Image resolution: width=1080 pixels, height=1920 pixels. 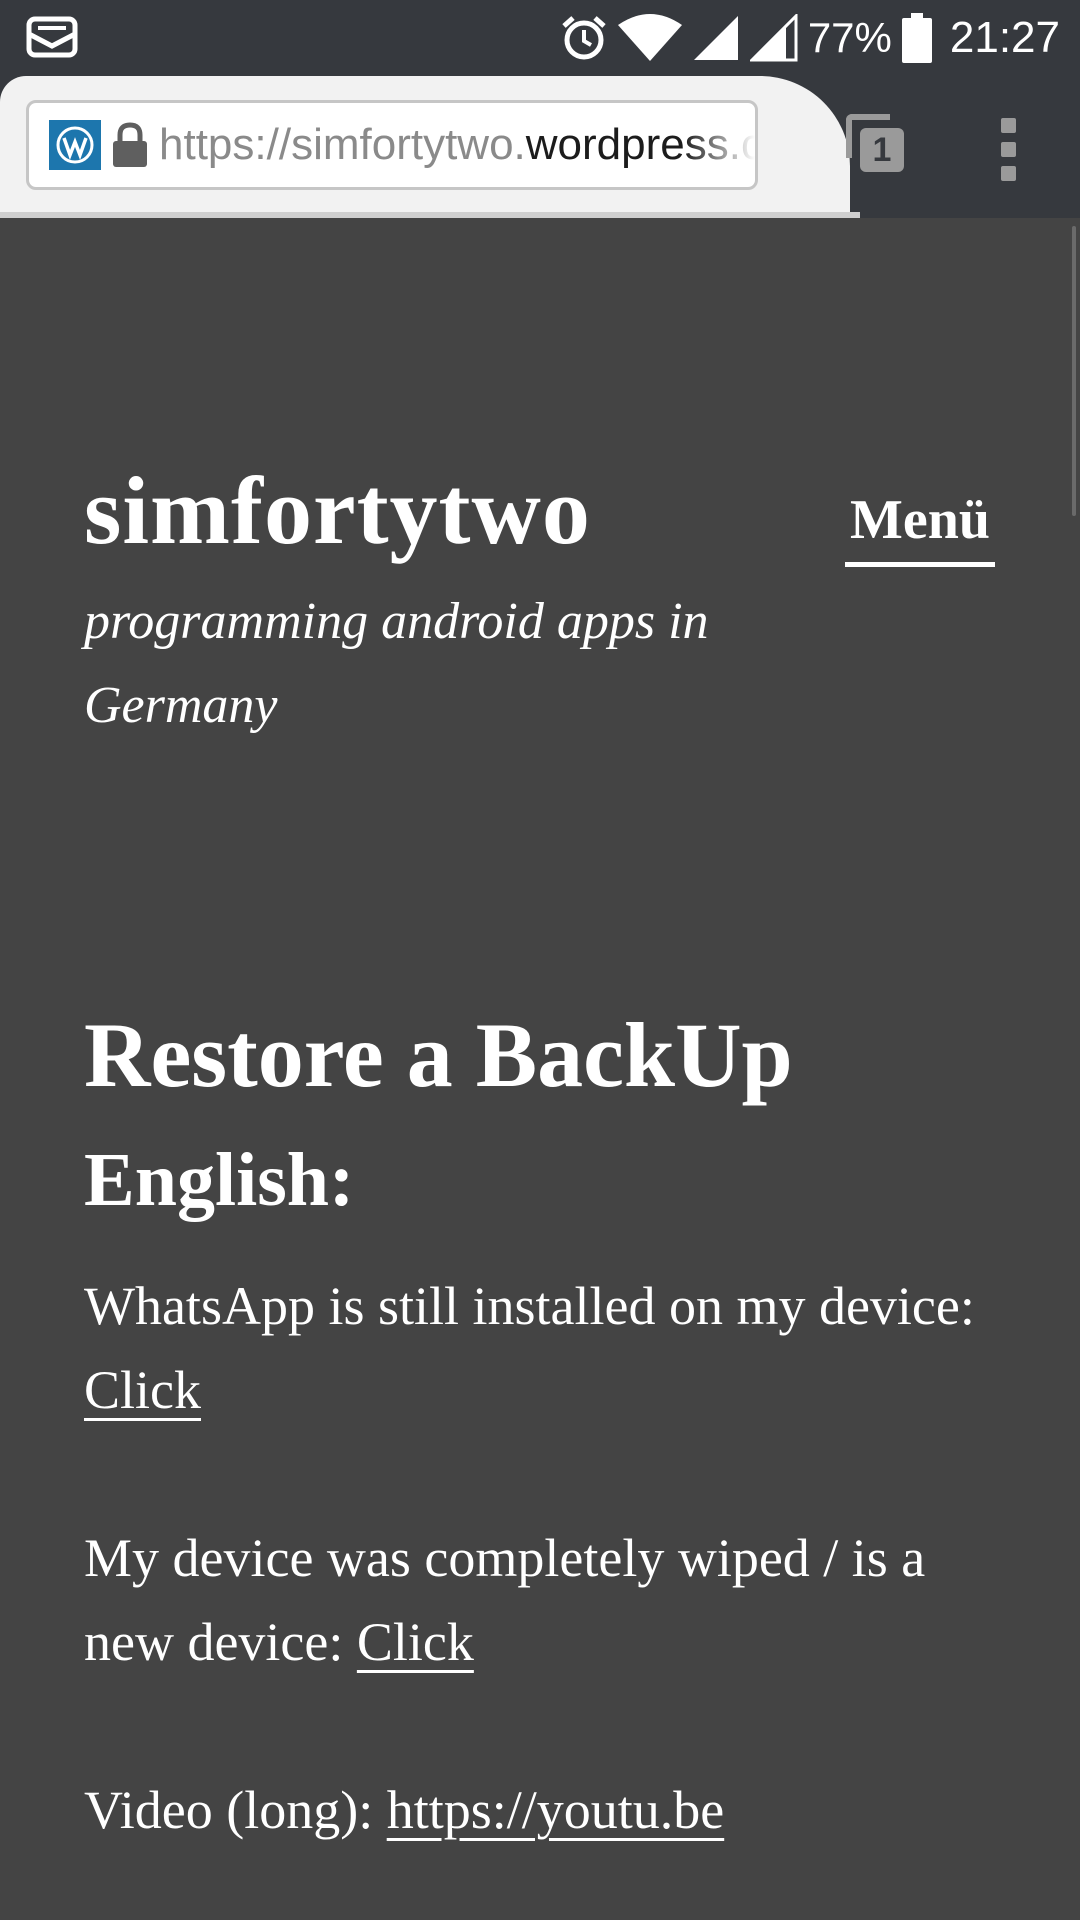 I want to click on url-domain: wordpress.com, so click(x=640, y=144).